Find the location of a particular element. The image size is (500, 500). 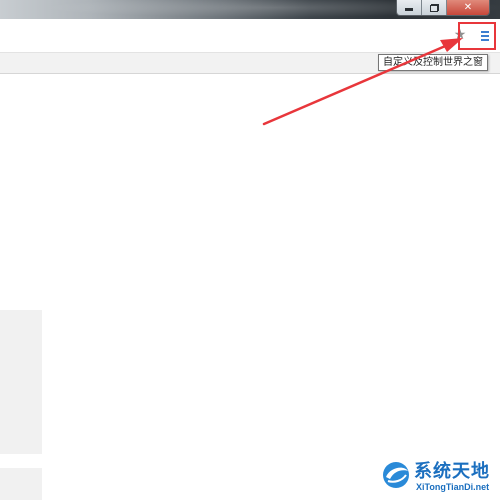

watermark-logo-icon is located at coordinates (396, 475).